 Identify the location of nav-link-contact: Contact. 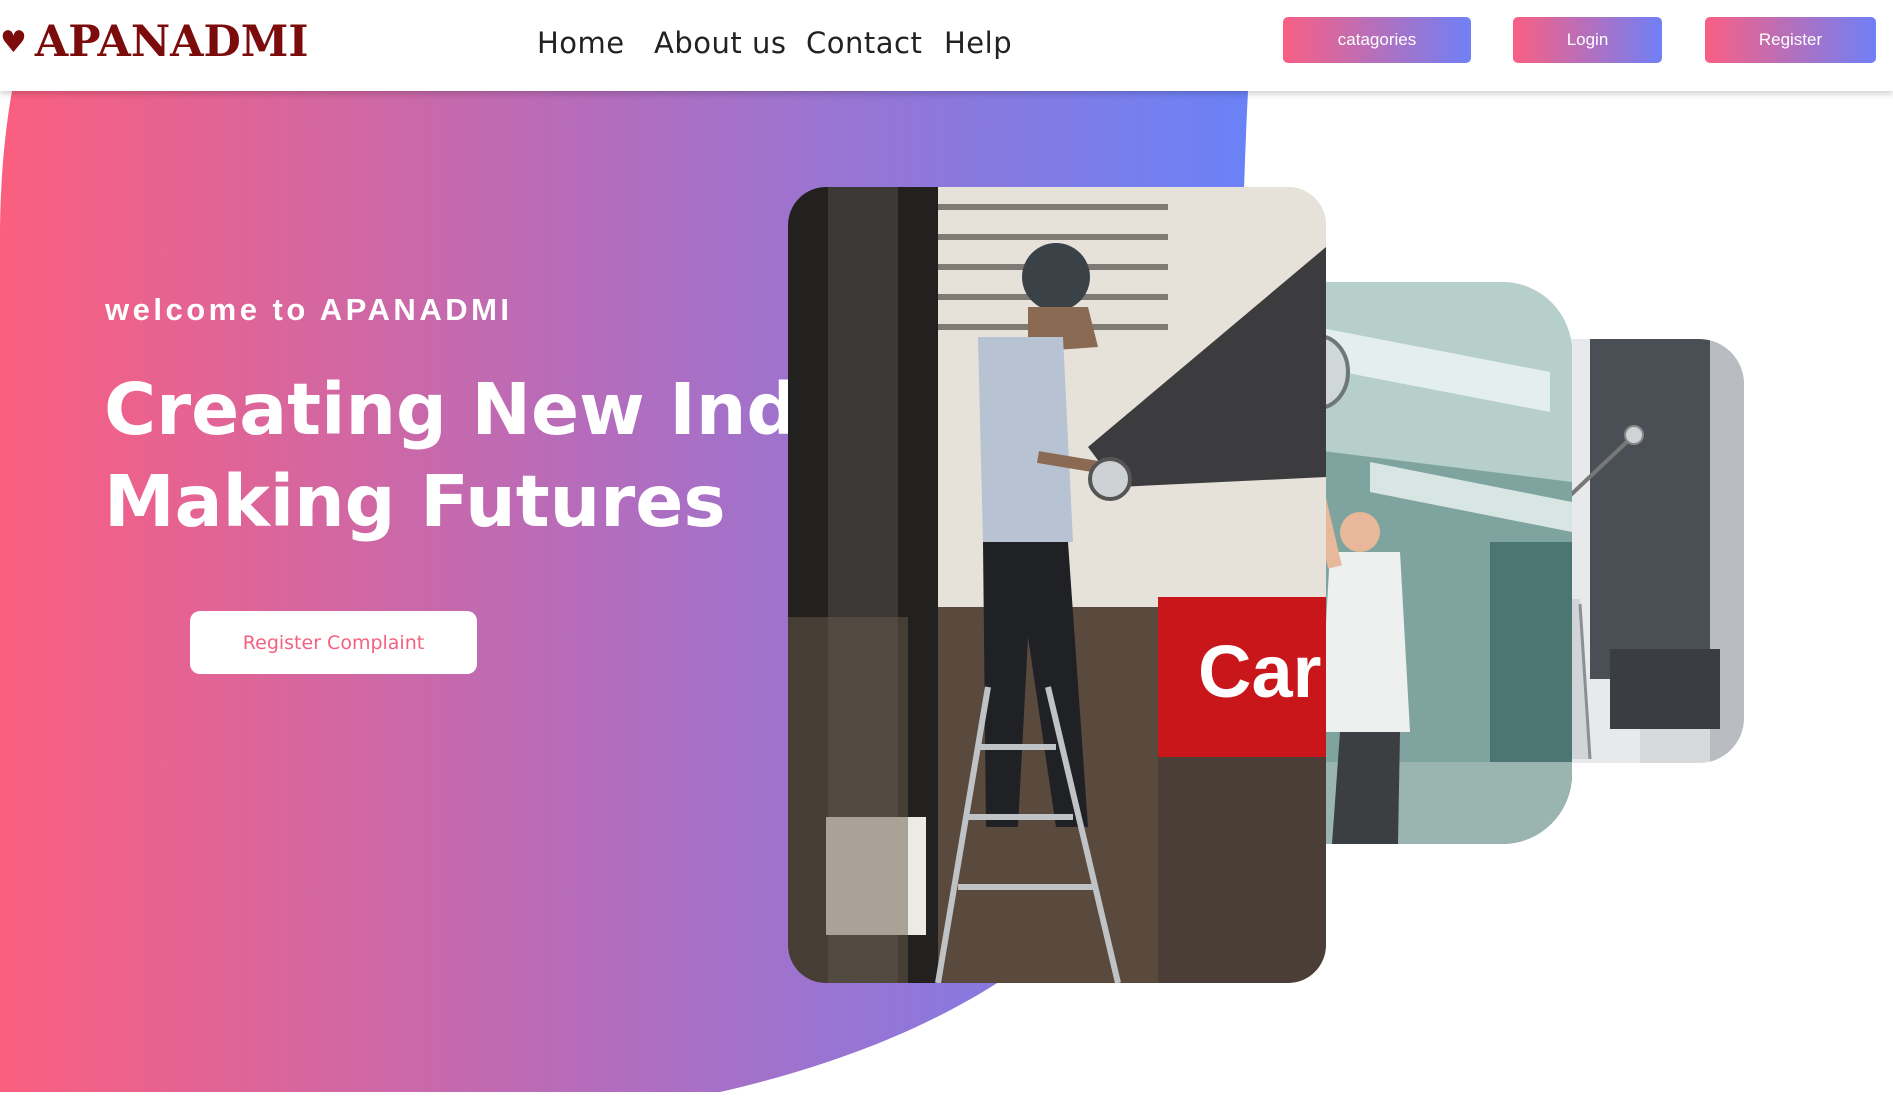
(864, 43).